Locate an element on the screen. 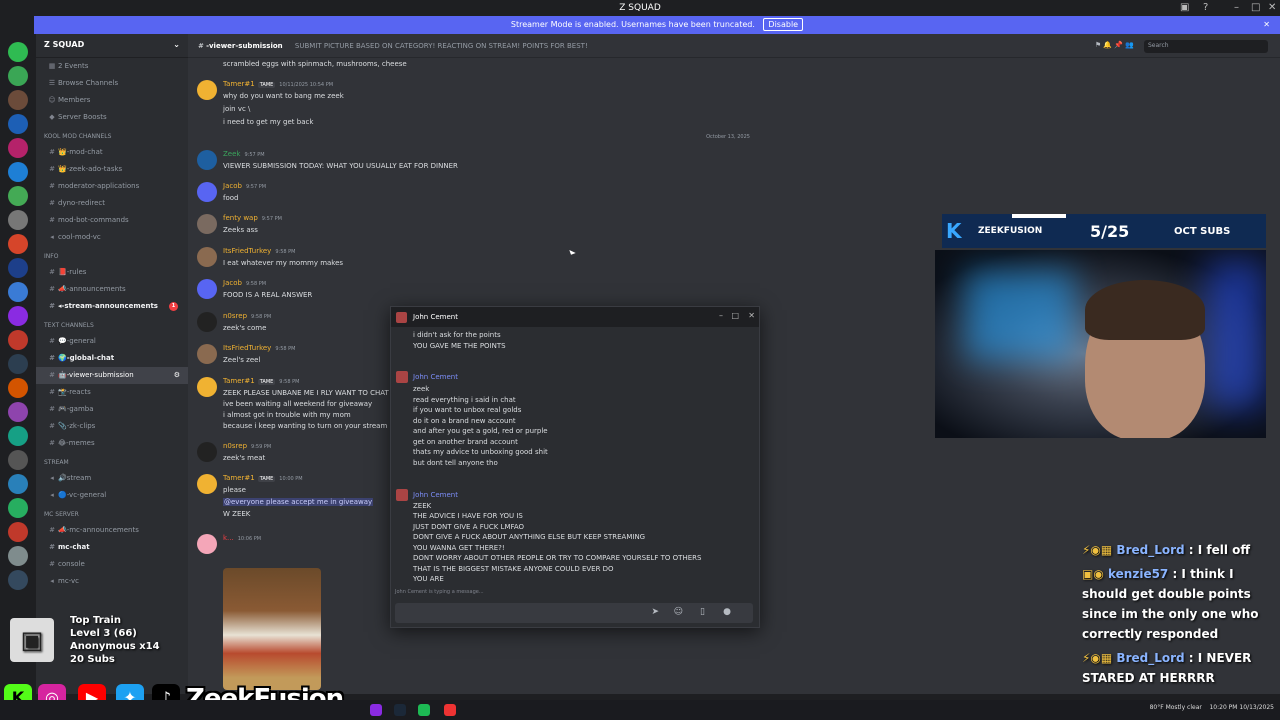 This screenshot has width=1280, height=720. channel-item: # 👑-zeek-ado-tasks is located at coordinates (112, 169).